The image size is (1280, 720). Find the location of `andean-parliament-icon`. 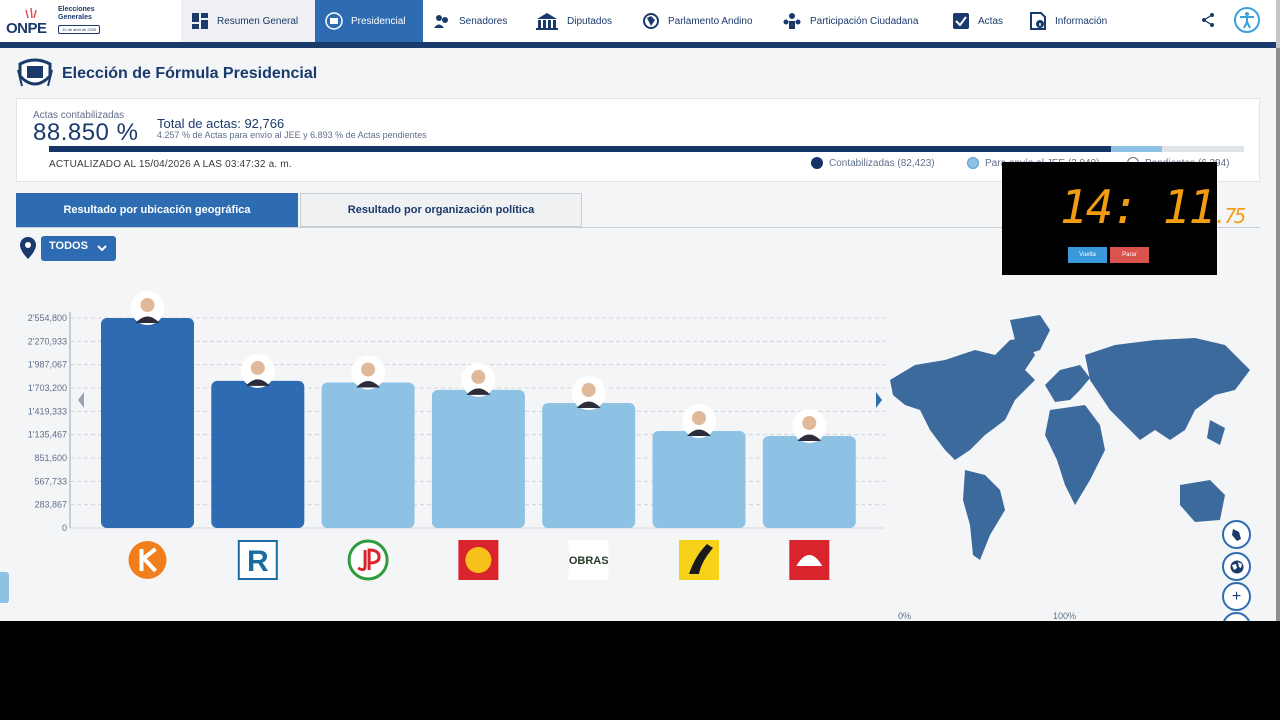

andean-parliament-icon is located at coordinates (651, 21).